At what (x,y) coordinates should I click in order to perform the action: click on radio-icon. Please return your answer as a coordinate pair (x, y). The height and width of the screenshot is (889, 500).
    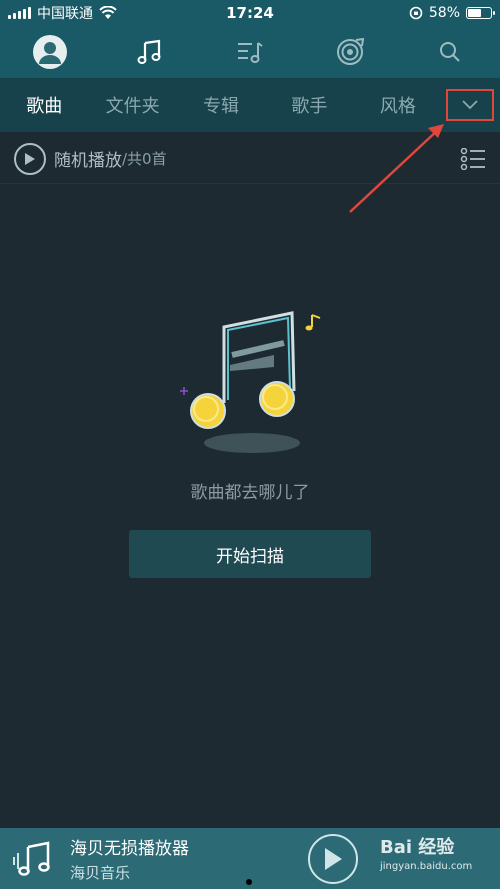
    Looking at the image, I should click on (350, 52).